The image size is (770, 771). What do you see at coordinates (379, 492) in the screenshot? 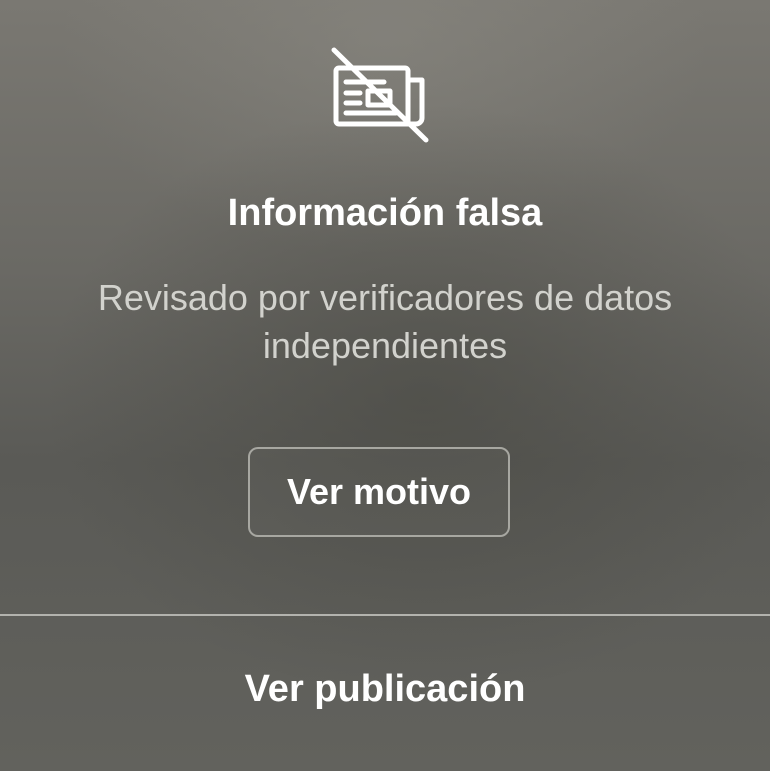
I see `see-reason-button: Ver motivo` at bounding box center [379, 492].